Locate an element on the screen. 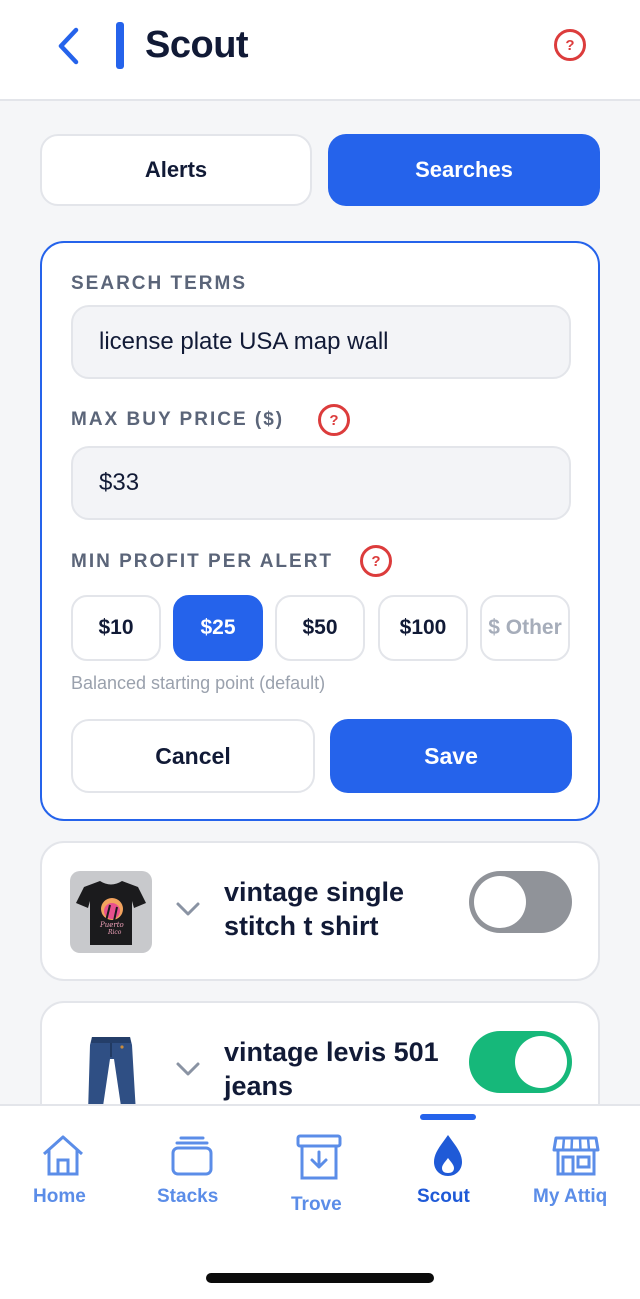  min-profit-help-button: ? is located at coordinates (376, 561).